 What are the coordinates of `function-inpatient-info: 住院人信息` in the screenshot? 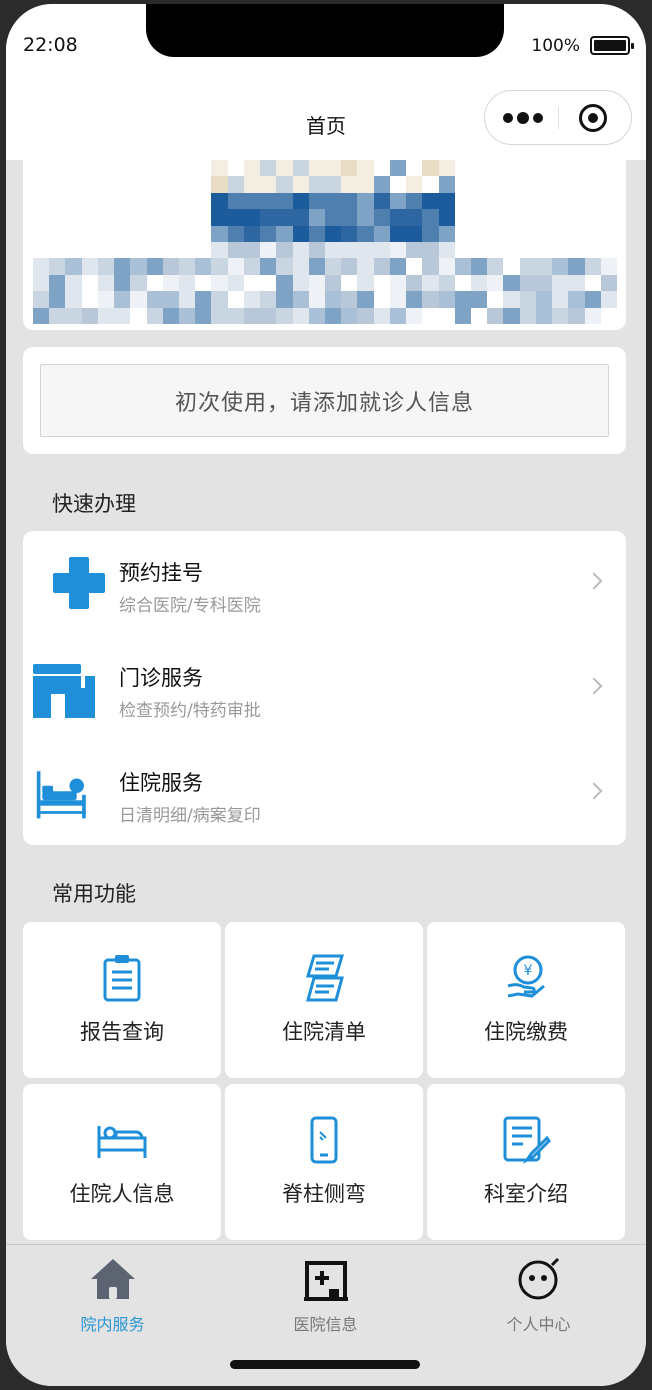 It's located at (122, 1162).